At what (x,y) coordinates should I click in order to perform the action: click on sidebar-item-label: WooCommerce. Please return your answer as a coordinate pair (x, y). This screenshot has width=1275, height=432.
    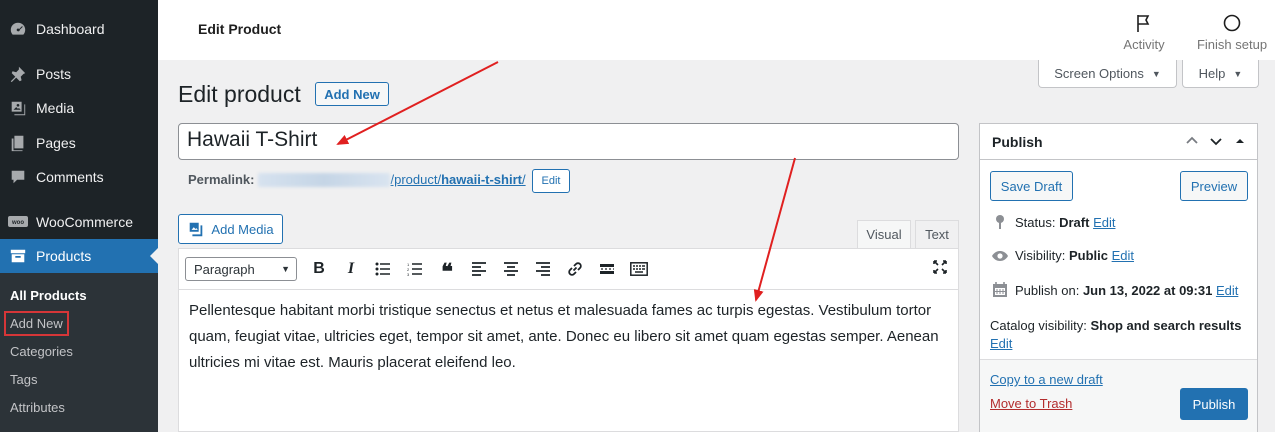
    Looking at the image, I should click on (84, 222).